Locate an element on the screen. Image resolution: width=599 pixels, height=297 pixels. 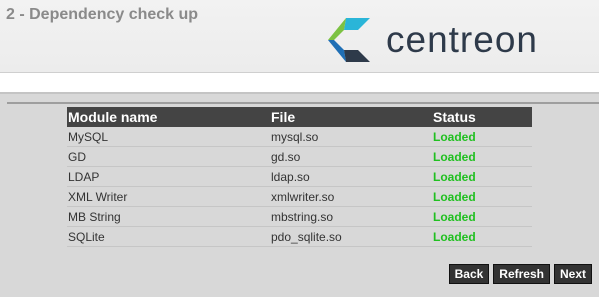
table-header-row: Module name File Status is located at coordinates (299, 117).